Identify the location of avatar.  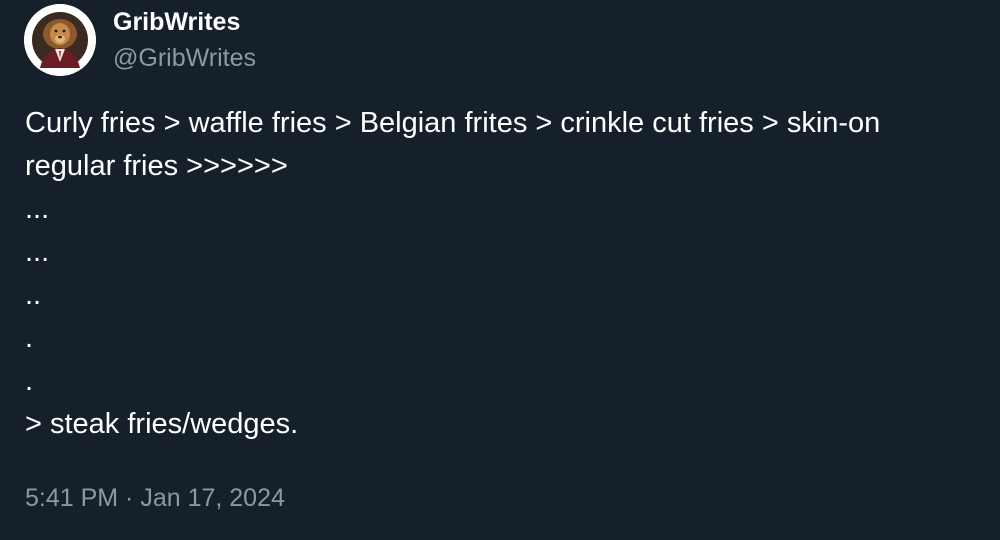
(60, 40).